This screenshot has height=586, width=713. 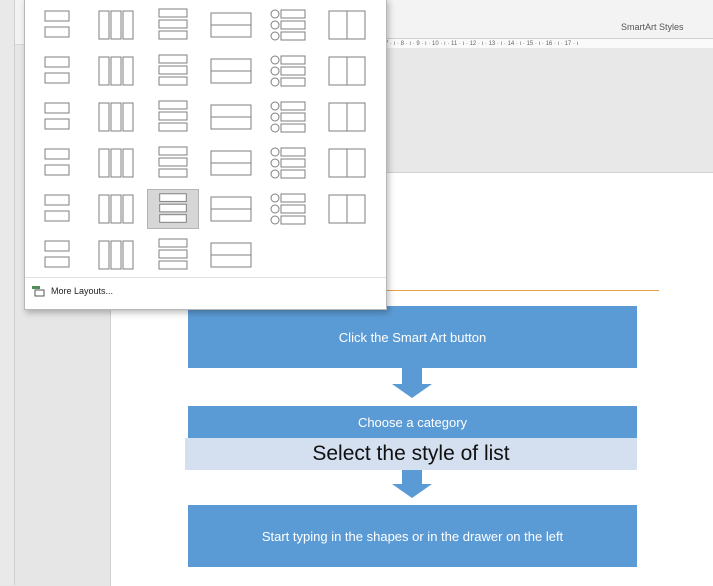 What do you see at coordinates (115, 209) in the screenshot?
I see `layout-option-table-hierarchy` at bounding box center [115, 209].